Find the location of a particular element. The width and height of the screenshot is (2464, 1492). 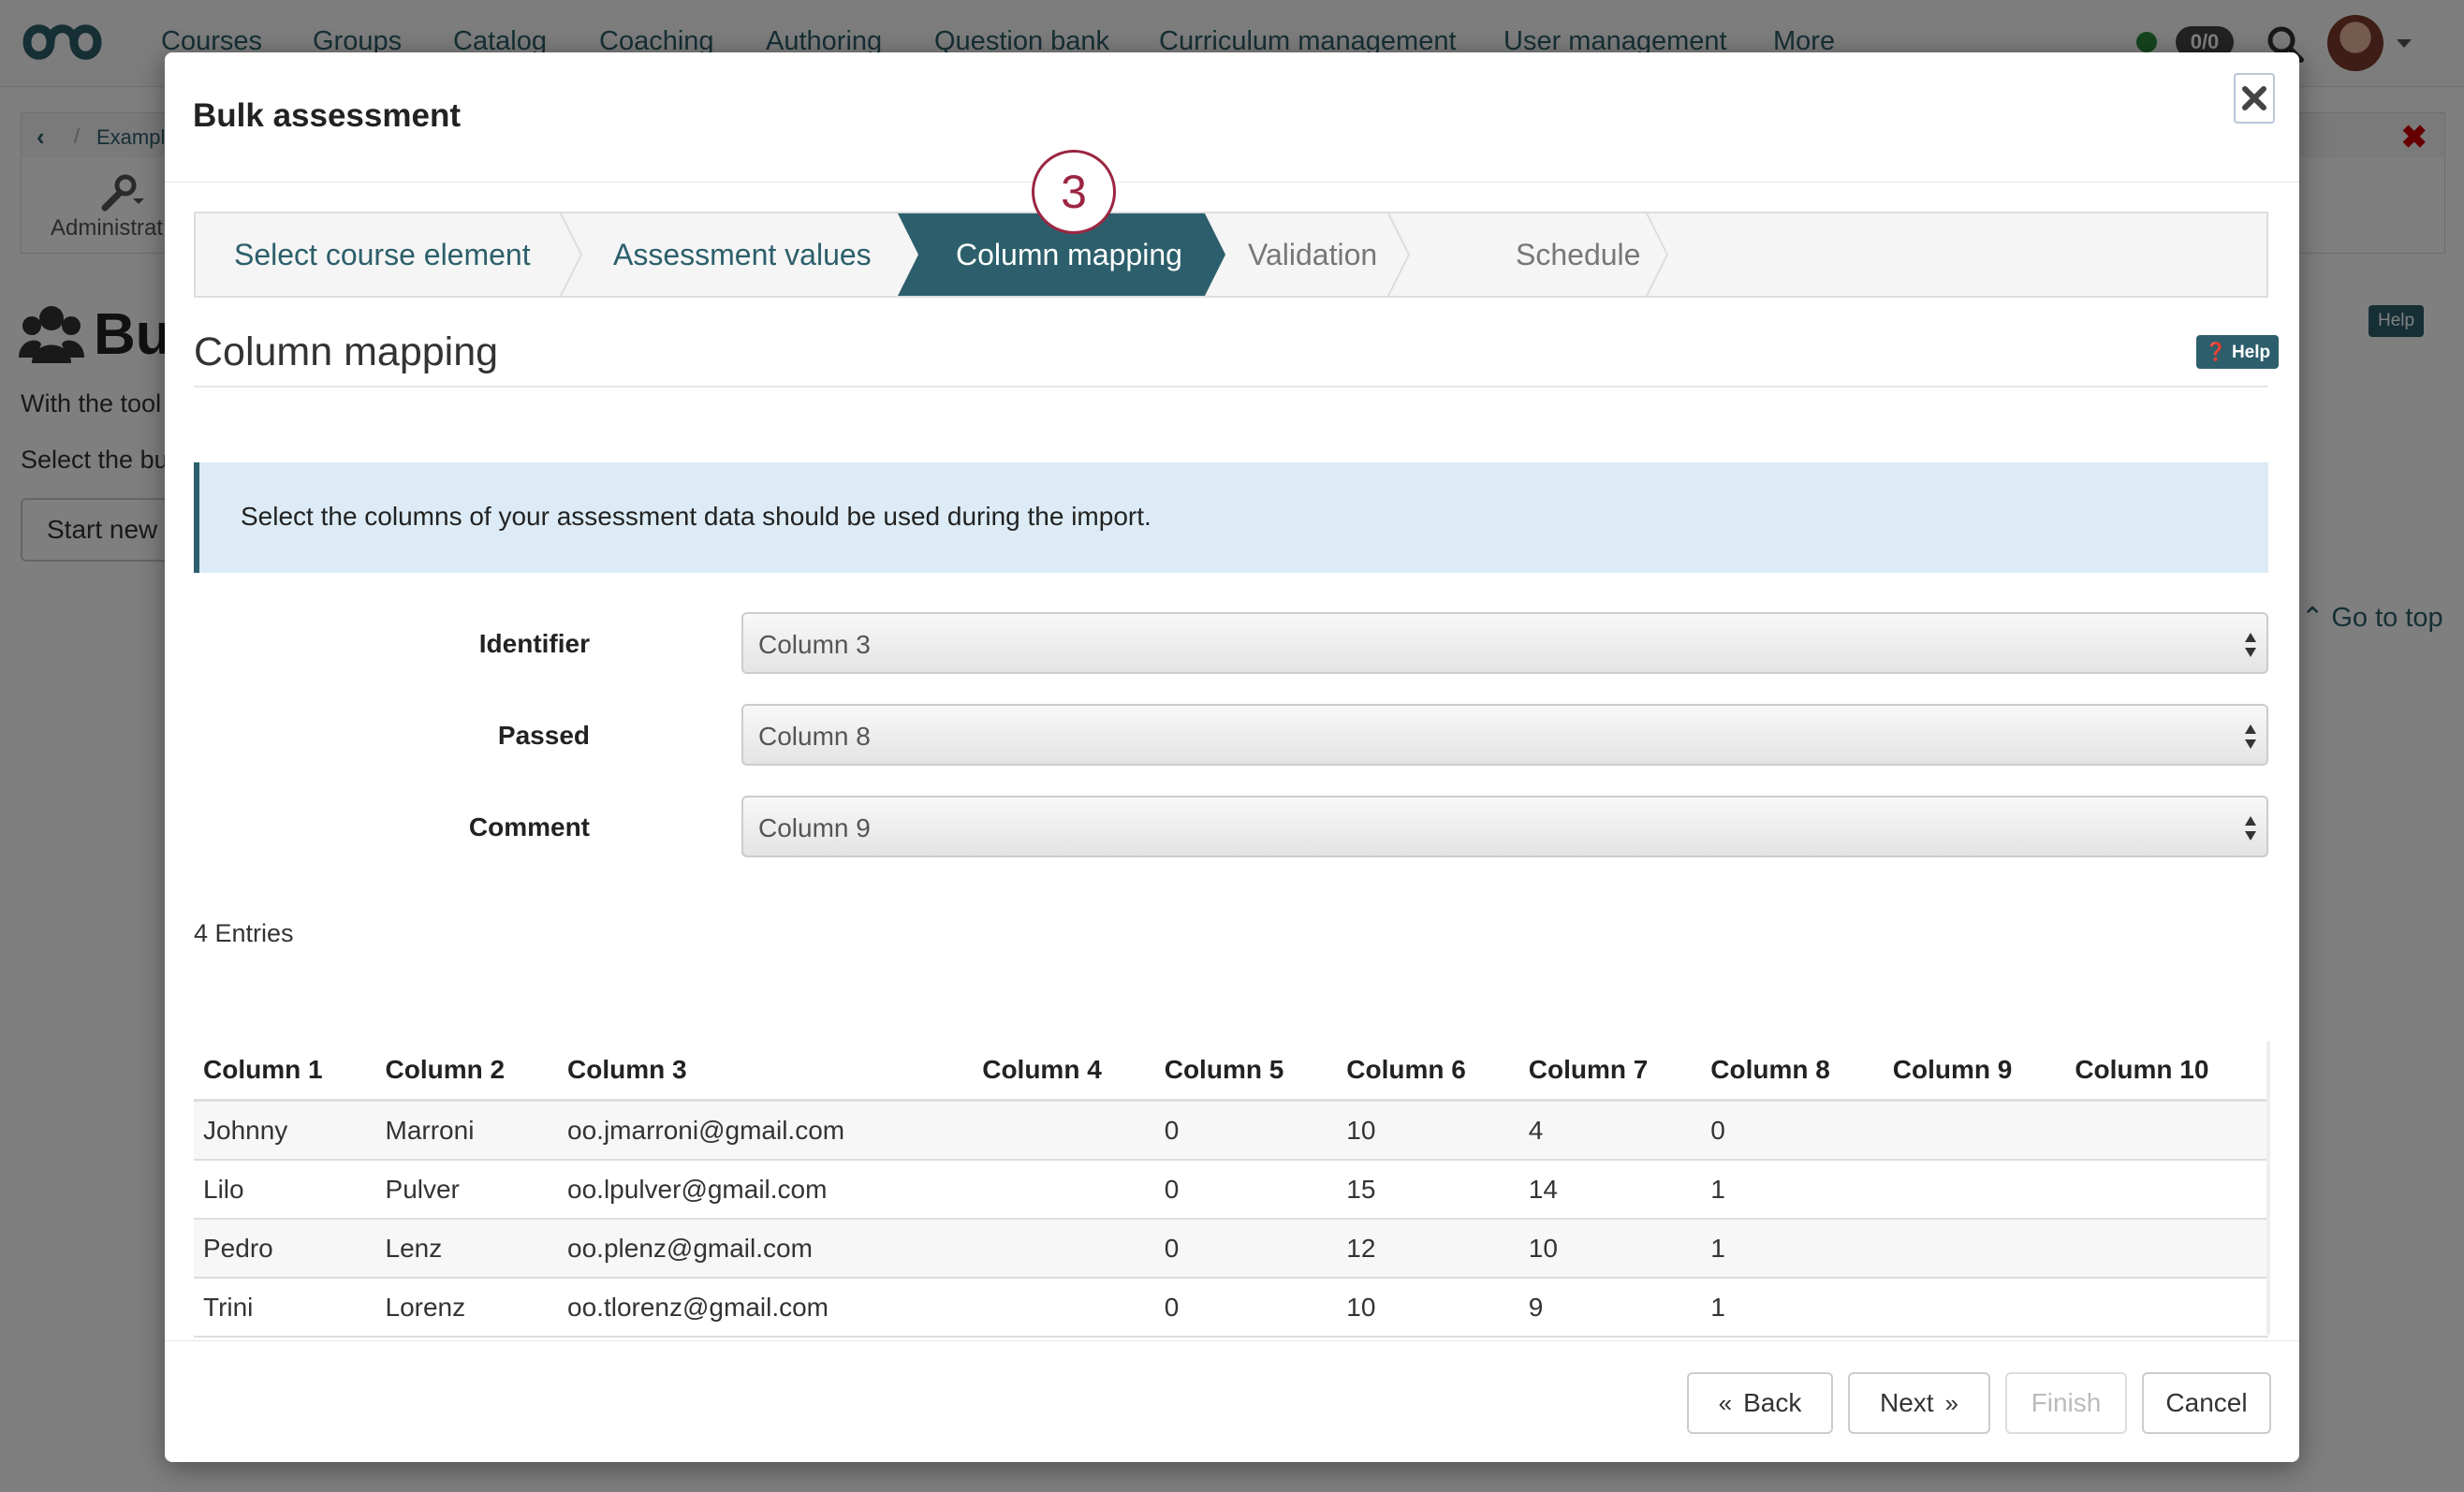

wizard-step-assessment-values: Assessment values is located at coordinates (742, 255).